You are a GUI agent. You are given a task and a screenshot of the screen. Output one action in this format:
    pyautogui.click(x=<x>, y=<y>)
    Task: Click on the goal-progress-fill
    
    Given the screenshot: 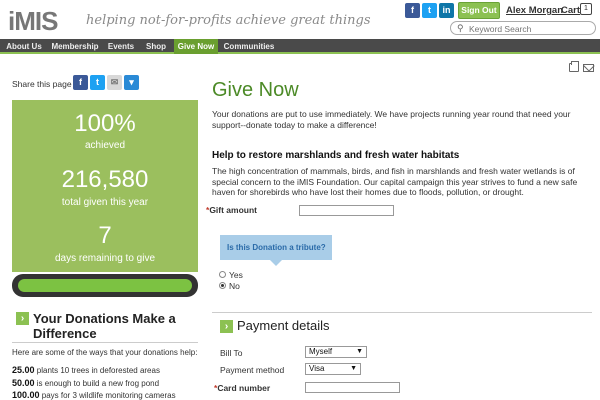 What is the action you would take?
    pyautogui.click(x=105, y=285)
    